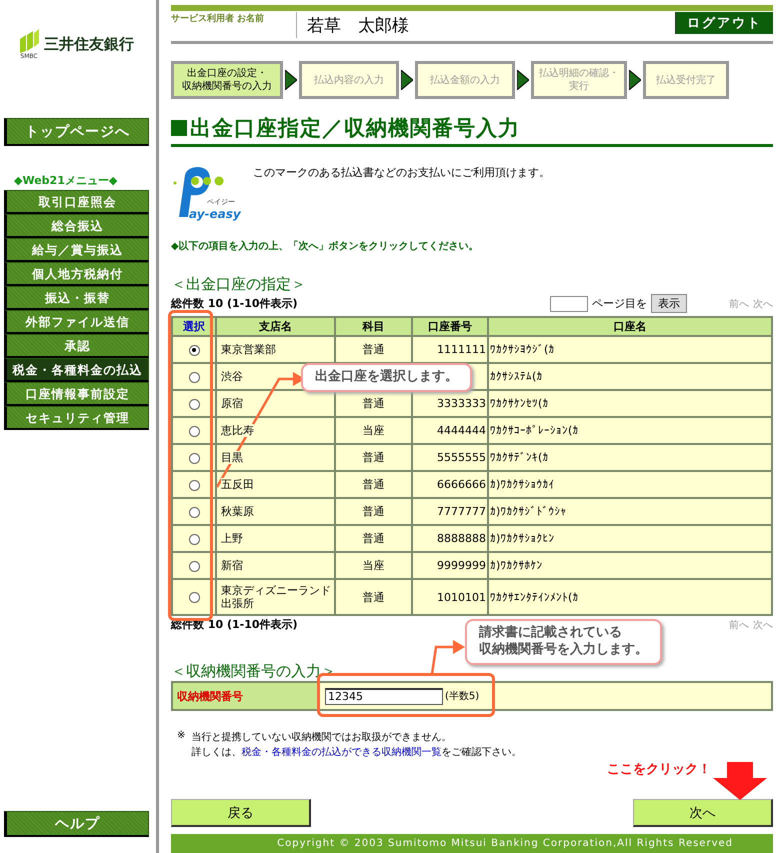 The image size is (778, 853). I want to click on copyright-footer: Copyright © 2003 Sumitomo Mitsui Banking Corporation,All Rights Reserved, so click(472, 843).